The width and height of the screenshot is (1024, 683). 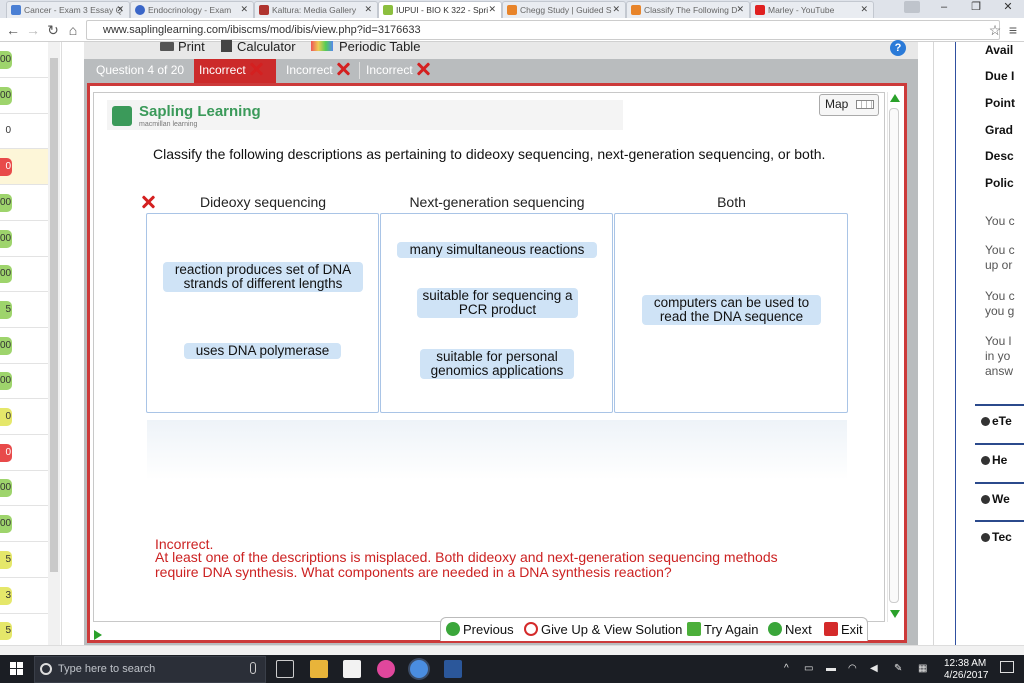 What do you see at coordinates (319, 669) in the screenshot?
I see `file-explorer-icon` at bounding box center [319, 669].